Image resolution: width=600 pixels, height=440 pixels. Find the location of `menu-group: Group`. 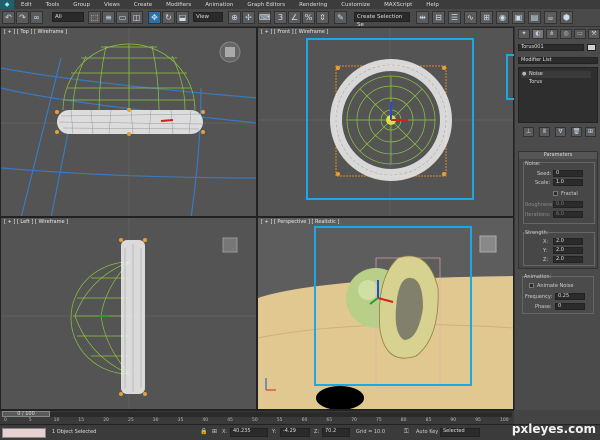

menu-group: Group is located at coordinates (81, 5).